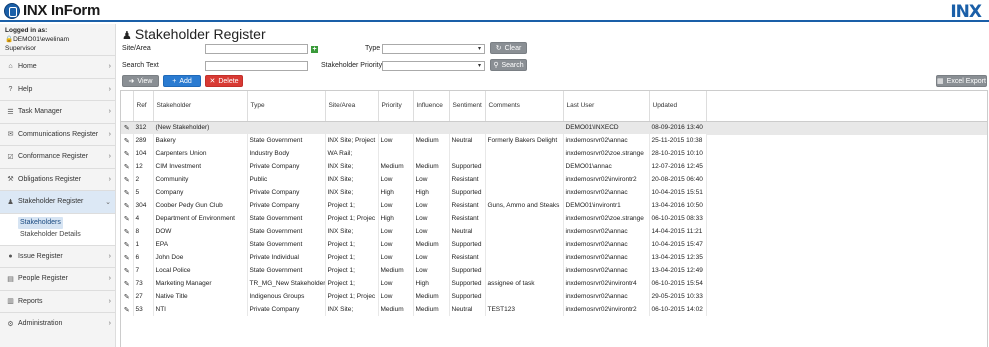 The image size is (989, 347). What do you see at coordinates (57, 134) in the screenshot?
I see `sidebar-item-communications-register: ✉ Communications Register ›` at bounding box center [57, 134].